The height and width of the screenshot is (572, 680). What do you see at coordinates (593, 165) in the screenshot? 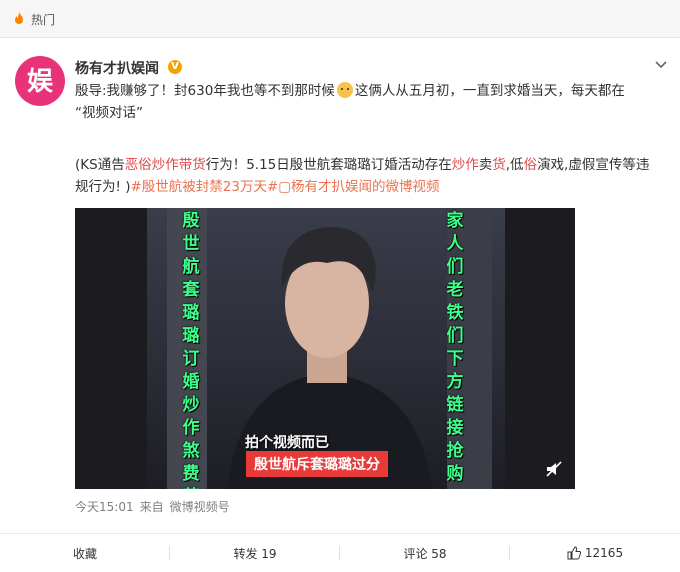
I see `post-text-segment: 演戏,虚假宣传等违` at bounding box center [593, 165].